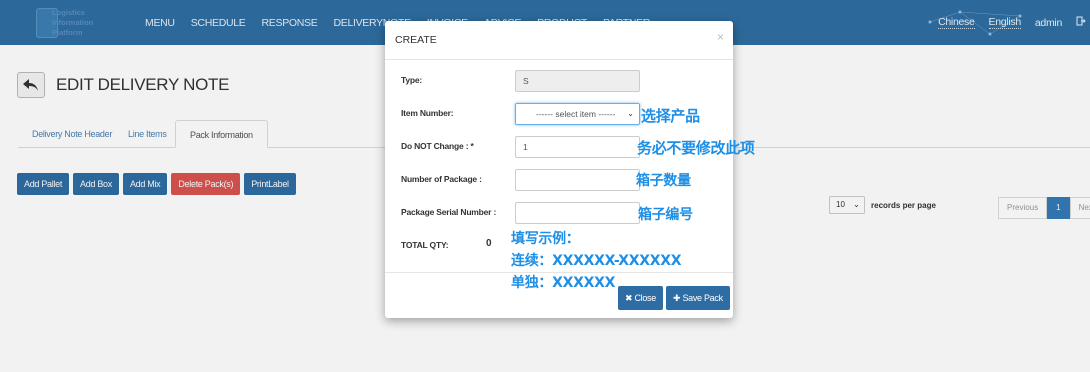  What do you see at coordinates (665, 215) in the screenshot?
I see `annotation-box-serial: 箱子编号` at bounding box center [665, 215].